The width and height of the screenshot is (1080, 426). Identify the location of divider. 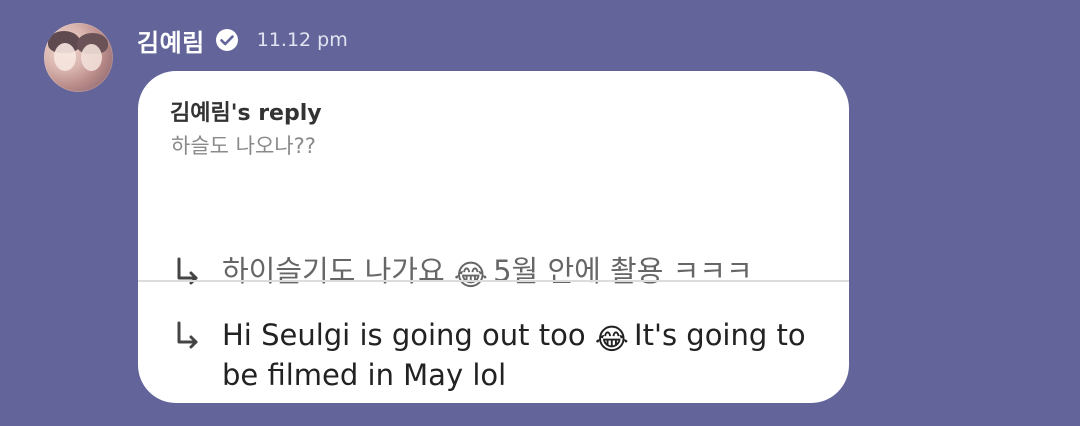
(493, 281).